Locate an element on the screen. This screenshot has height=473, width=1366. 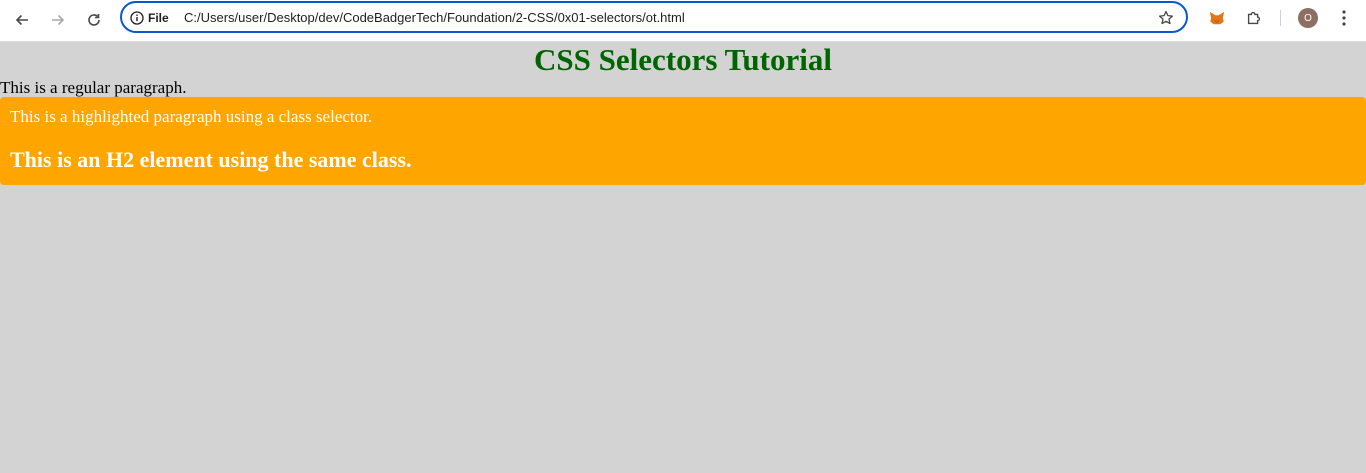
bookmark-star-button is located at coordinates (1166, 18).